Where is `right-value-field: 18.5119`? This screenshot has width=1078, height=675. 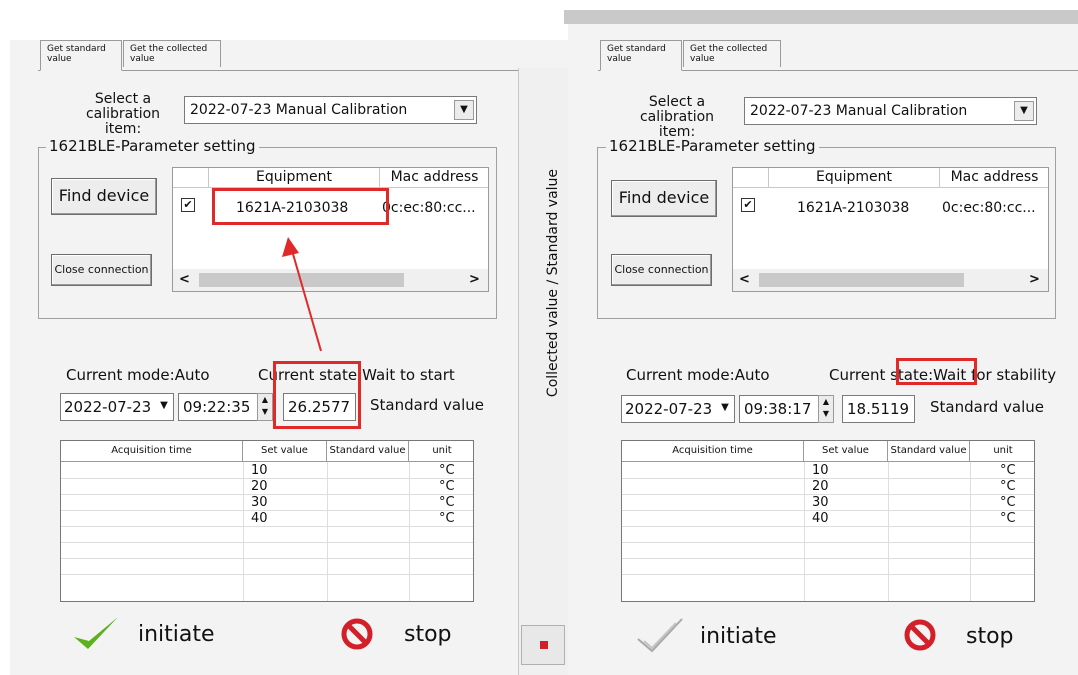
right-value-field: 18.5119 is located at coordinates (878, 409).